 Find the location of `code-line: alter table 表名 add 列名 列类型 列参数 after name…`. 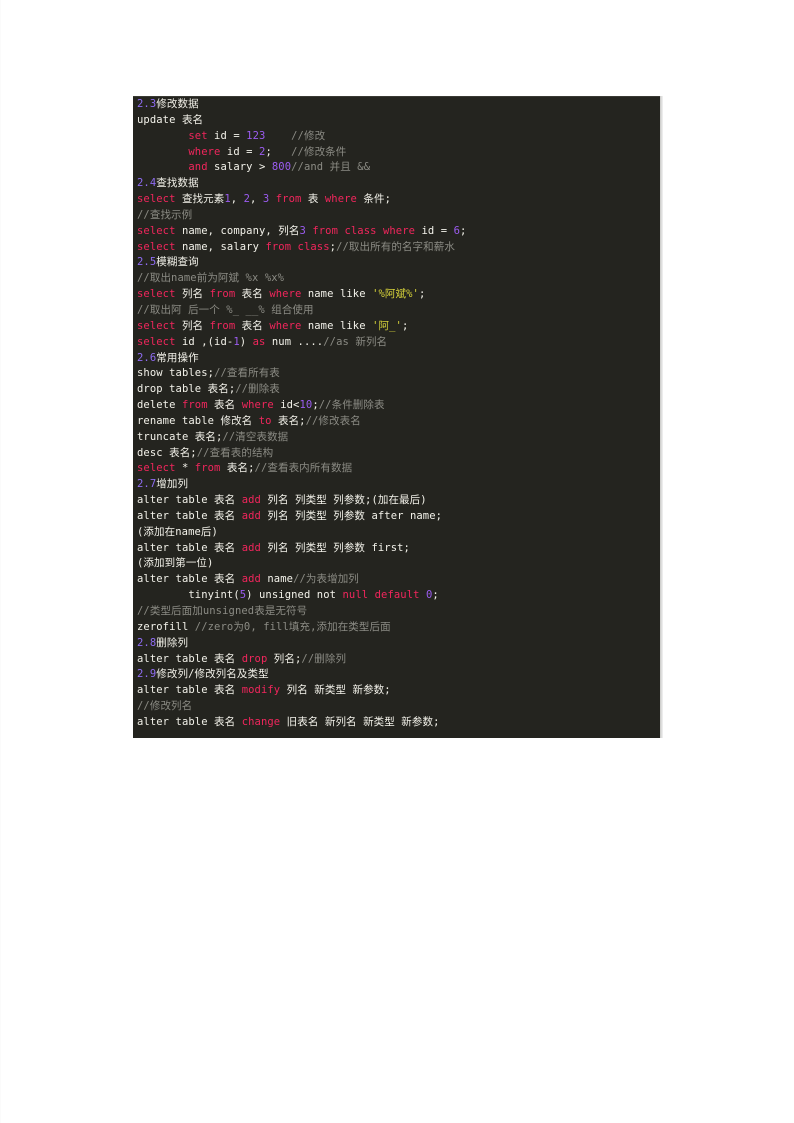

code-line: alter table 表名 add 列名 列类型 列参数 after name… is located at coordinates (398, 517).